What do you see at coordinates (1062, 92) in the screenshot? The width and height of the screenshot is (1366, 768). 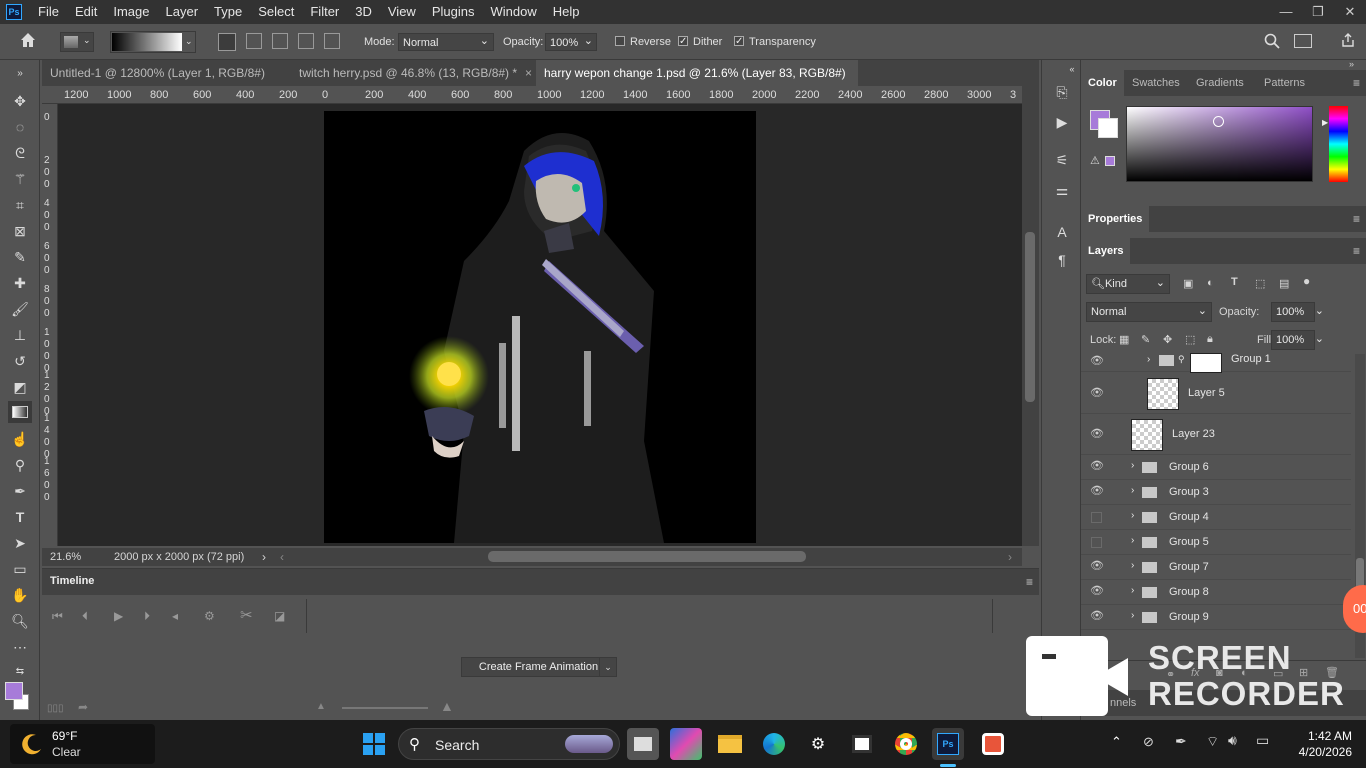 I see `history-icon: ⎘` at bounding box center [1062, 92].